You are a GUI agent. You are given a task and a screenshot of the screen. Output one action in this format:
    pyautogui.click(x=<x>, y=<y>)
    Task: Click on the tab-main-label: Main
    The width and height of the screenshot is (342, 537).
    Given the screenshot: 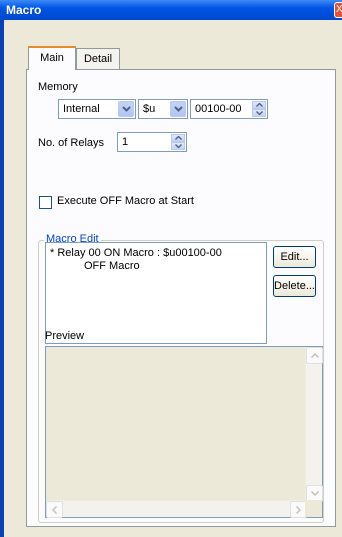 What is the action you would take?
    pyautogui.click(x=52, y=58)
    